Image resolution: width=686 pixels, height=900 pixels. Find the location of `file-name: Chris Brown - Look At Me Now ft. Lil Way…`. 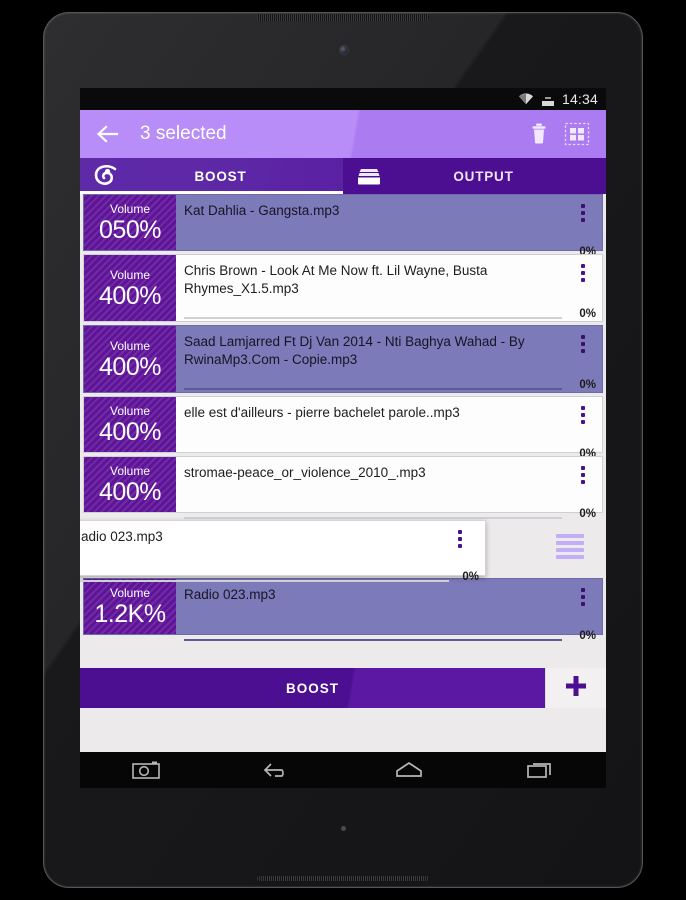

file-name: Chris Brown - Look At Me Now ft. Lil Way… is located at coordinates (336, 279).